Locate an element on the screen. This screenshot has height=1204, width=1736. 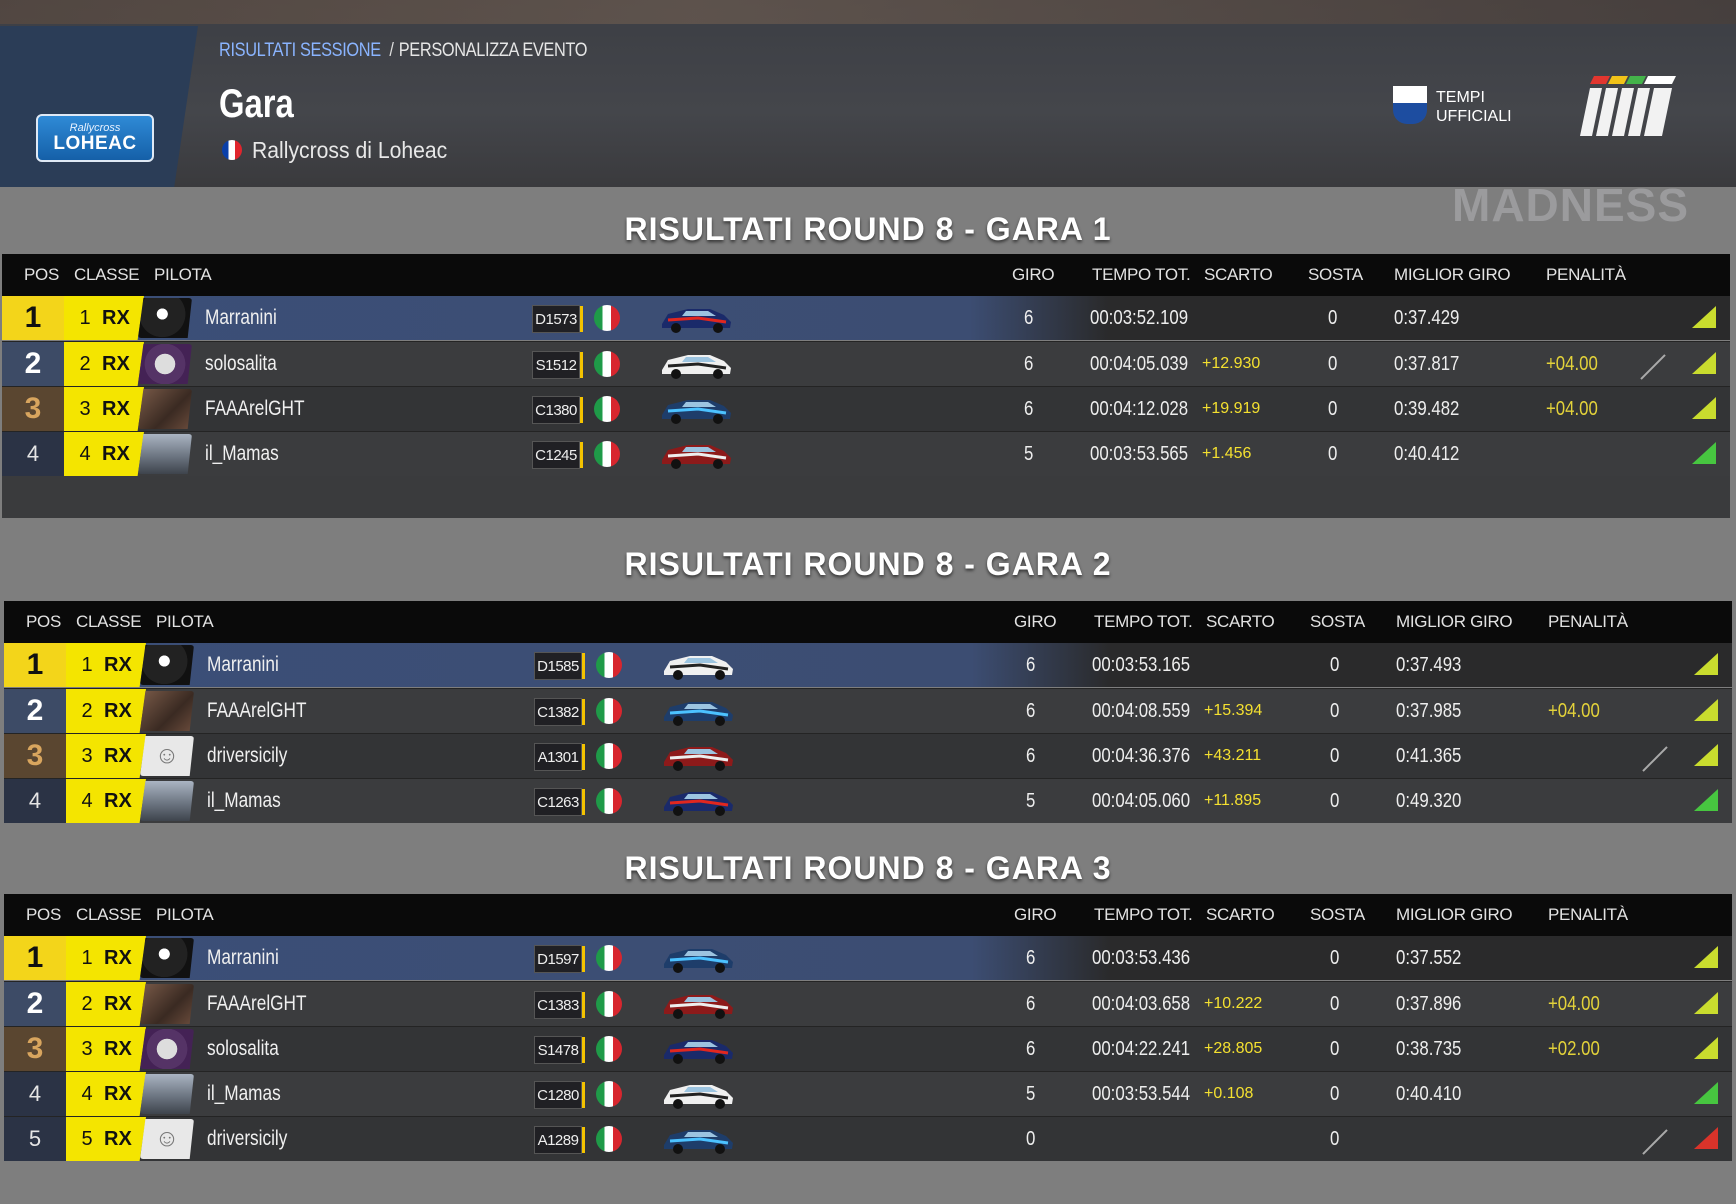
total-time: 00:04:36.376 is located at coordinates (1141, 756).